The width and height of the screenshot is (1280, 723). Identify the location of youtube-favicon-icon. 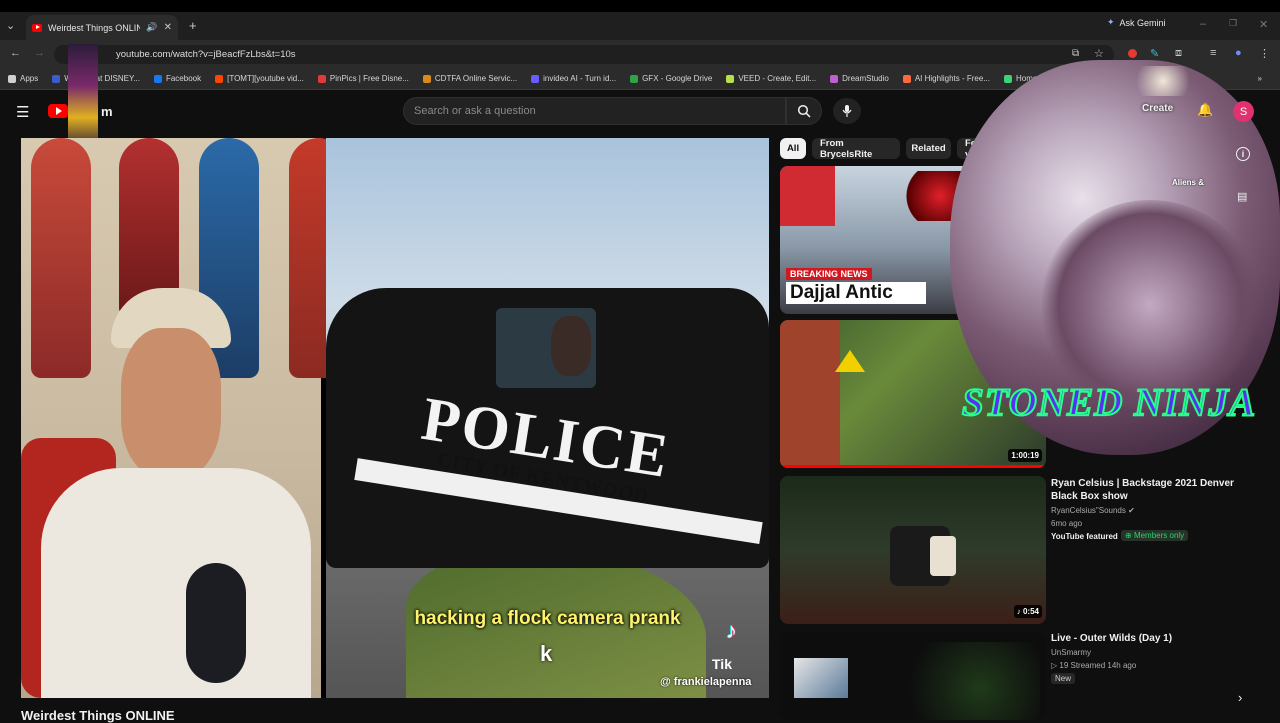
(37, 27).